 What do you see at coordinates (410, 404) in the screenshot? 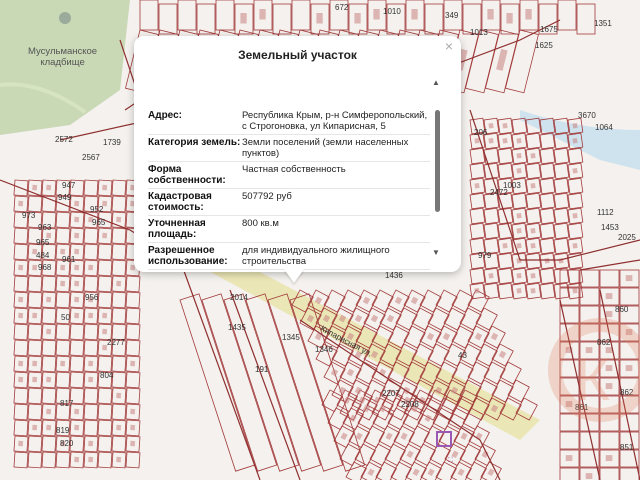
I see `parcel-label: 2208` at bounding box center [410, 404].